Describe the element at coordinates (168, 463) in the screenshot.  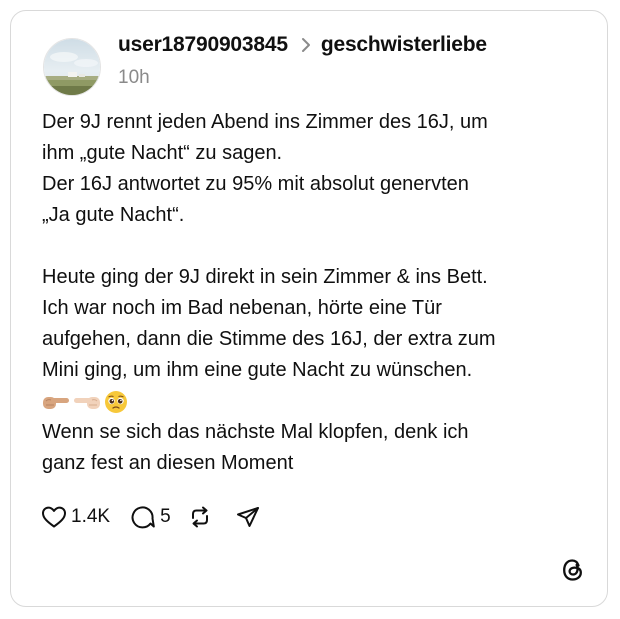
I see `post-text-line: ganz fest an diesen Moment` at that location.